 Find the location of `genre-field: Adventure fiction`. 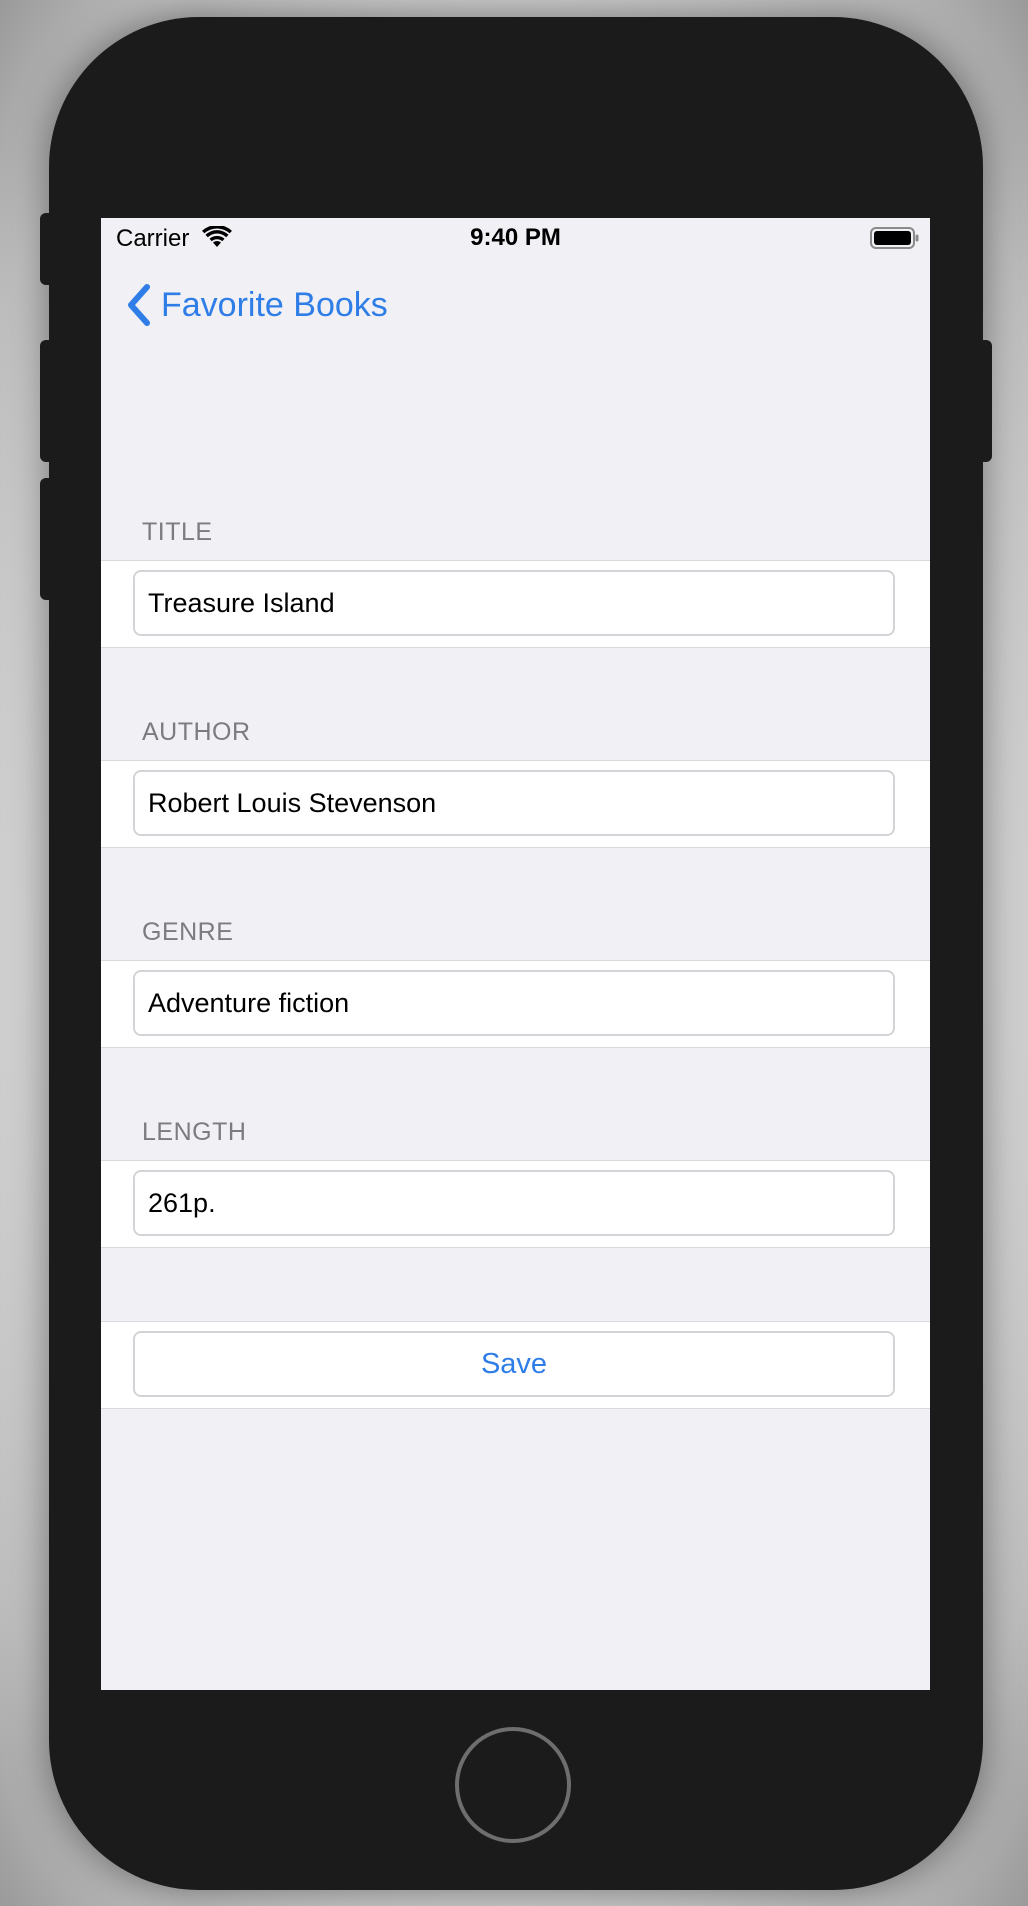

genre-field: Adventure fiction is located at coordinates (514, 1003).